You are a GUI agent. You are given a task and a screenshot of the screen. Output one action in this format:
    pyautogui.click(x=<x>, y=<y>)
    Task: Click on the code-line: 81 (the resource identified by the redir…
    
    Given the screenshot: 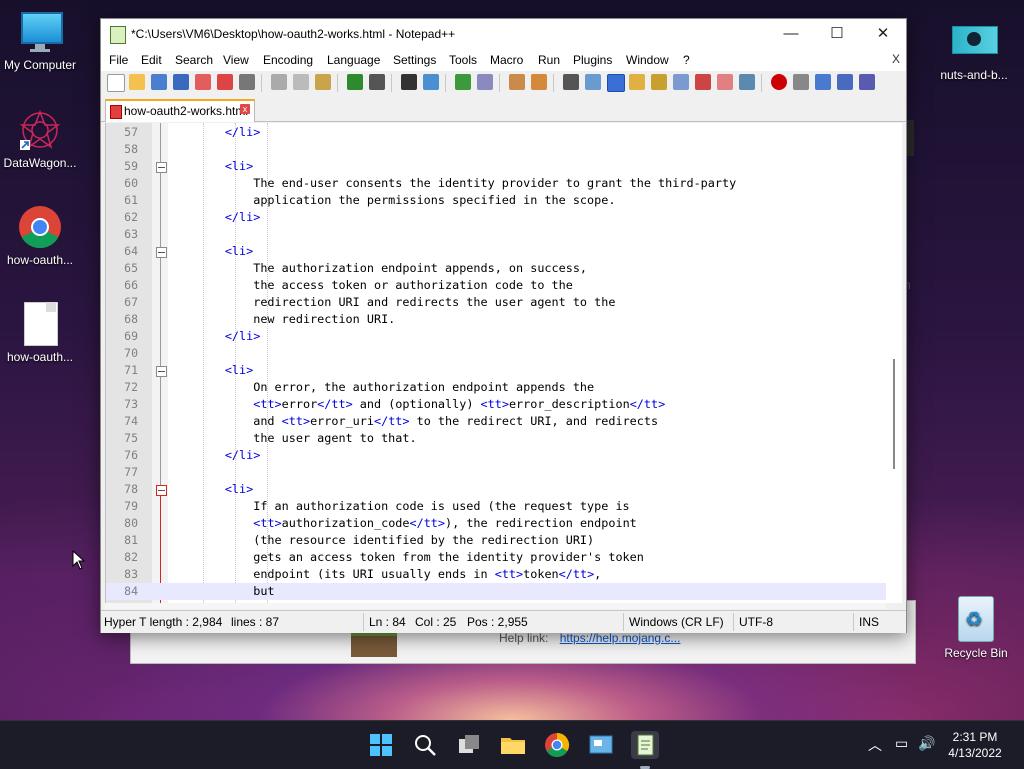 What is the action you would take?
    pyautogui.click(x=496, y=540)
    